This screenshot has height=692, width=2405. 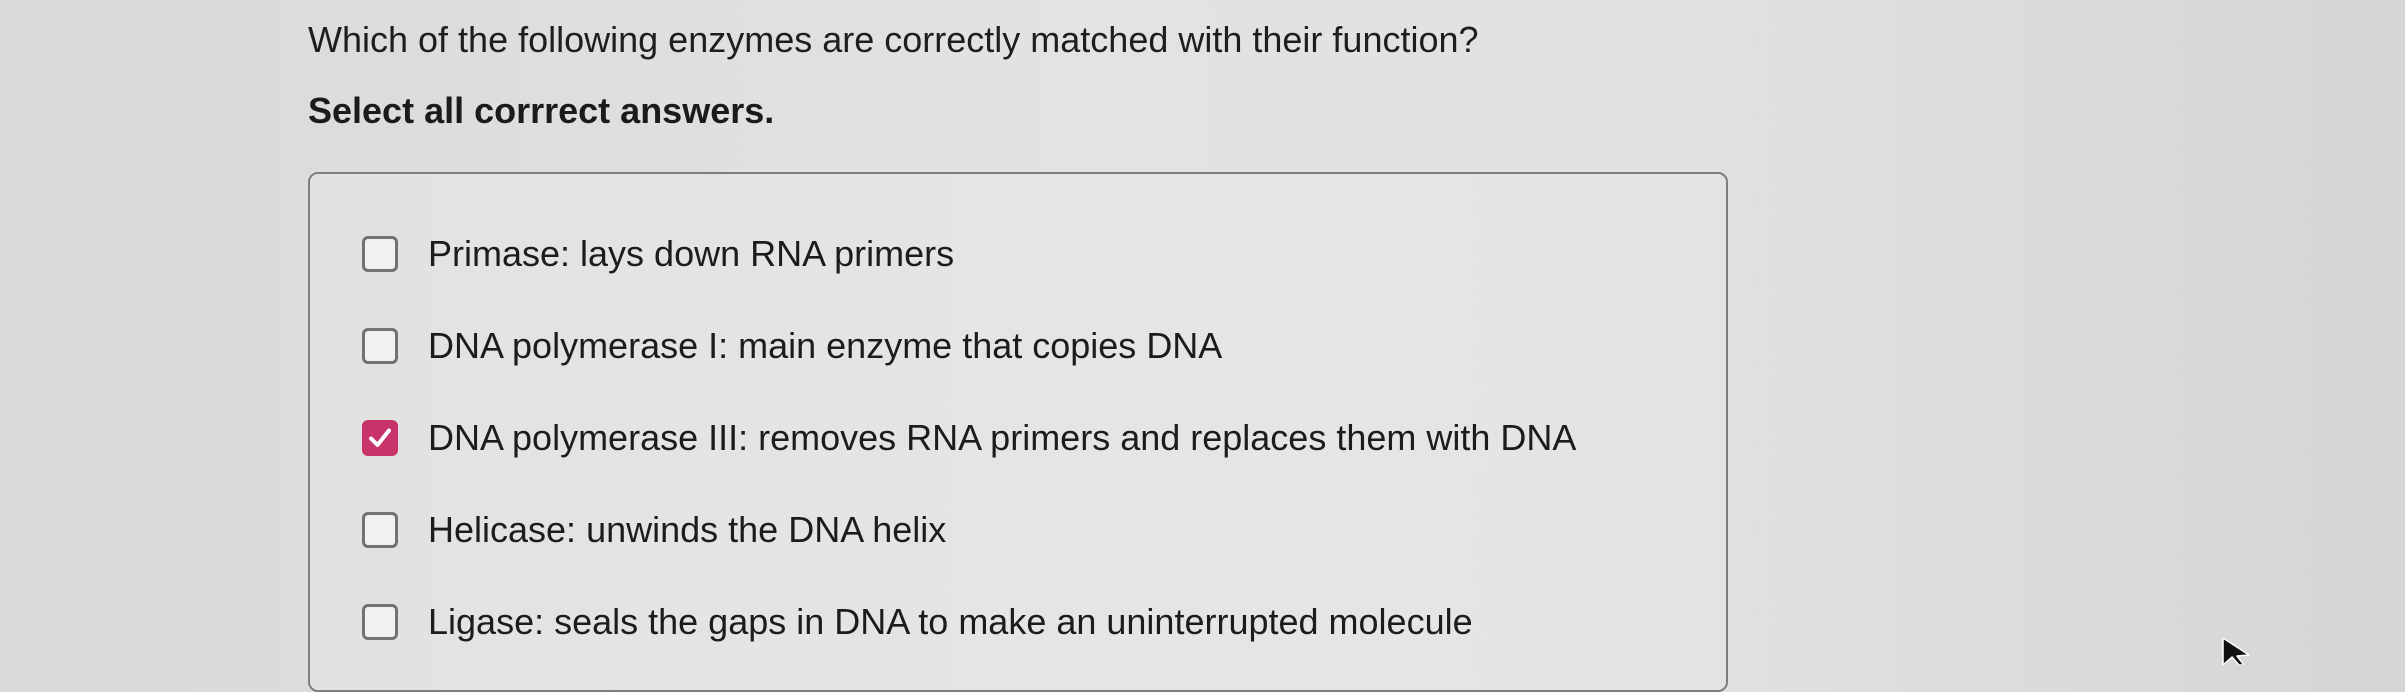 I want to click on option-primase: Primase: lays down RNA primers, so click(x=658, y=254).